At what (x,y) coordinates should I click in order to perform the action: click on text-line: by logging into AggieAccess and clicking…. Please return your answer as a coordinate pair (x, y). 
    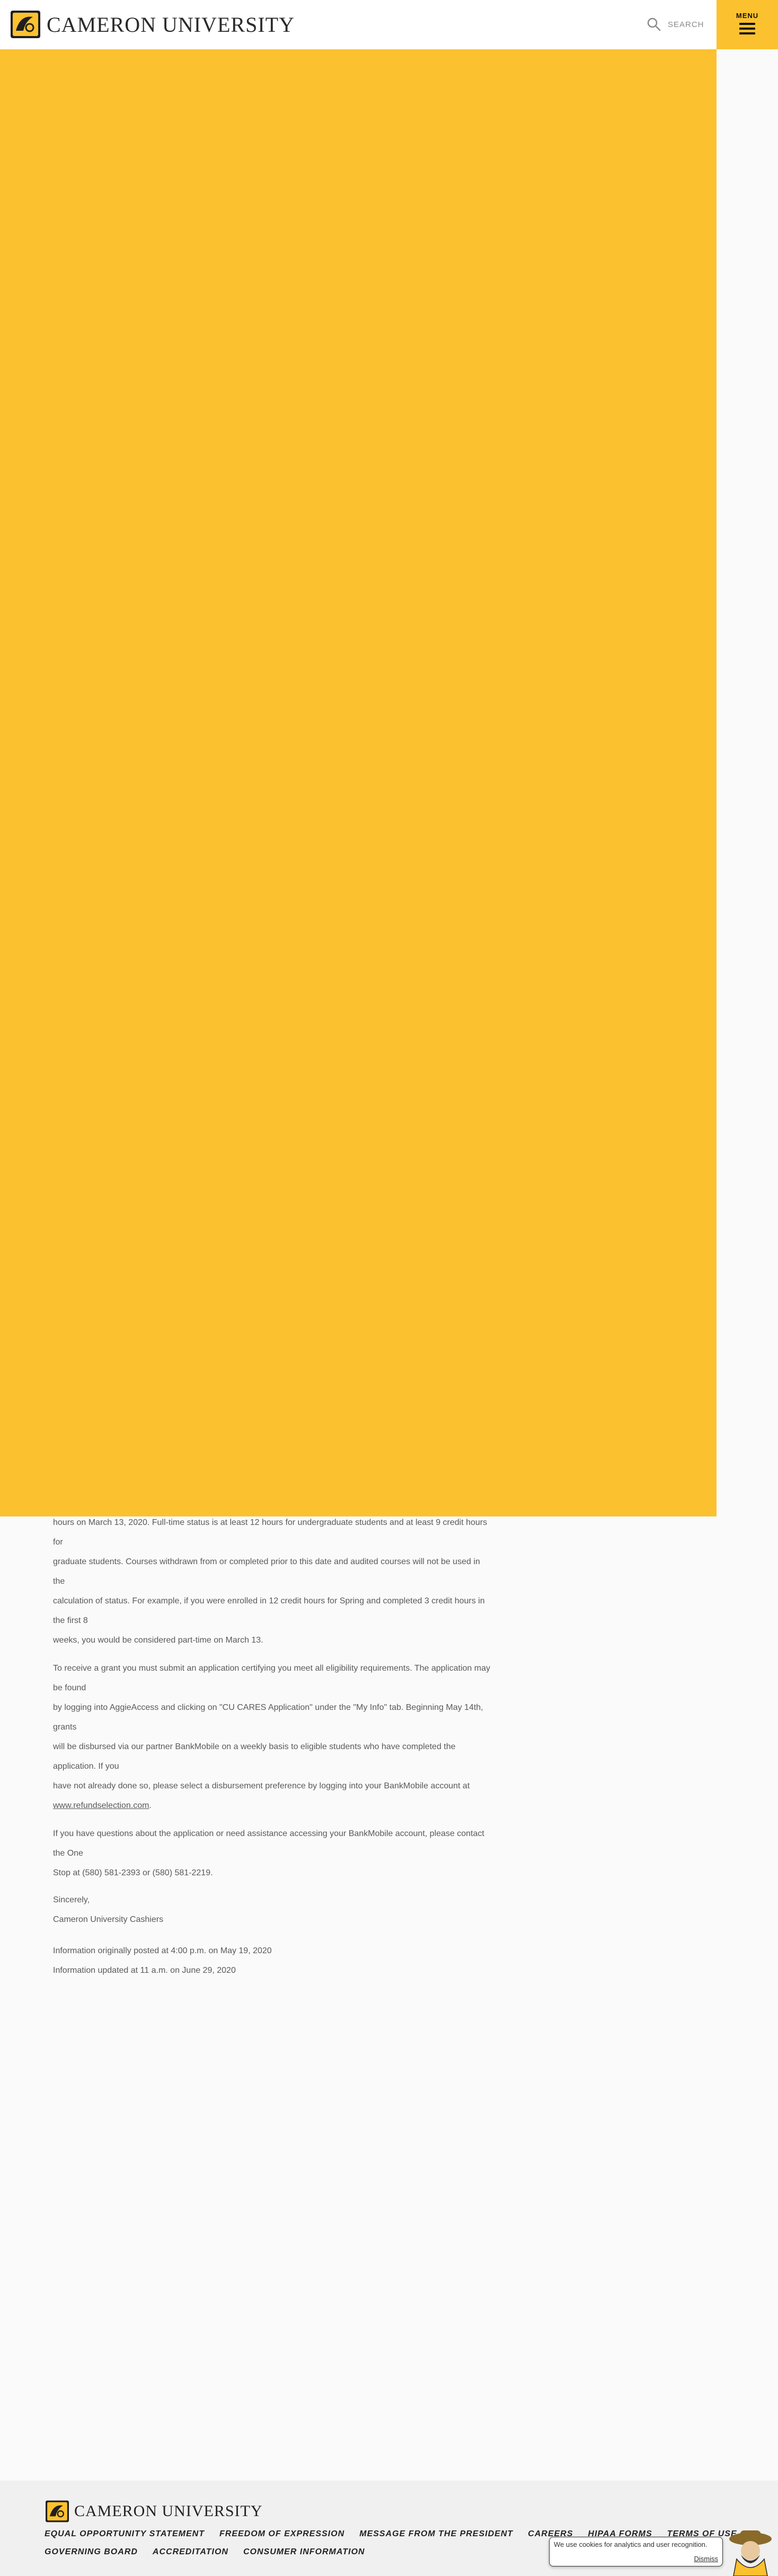
    Looking at the image, I should click on (268, 1717).